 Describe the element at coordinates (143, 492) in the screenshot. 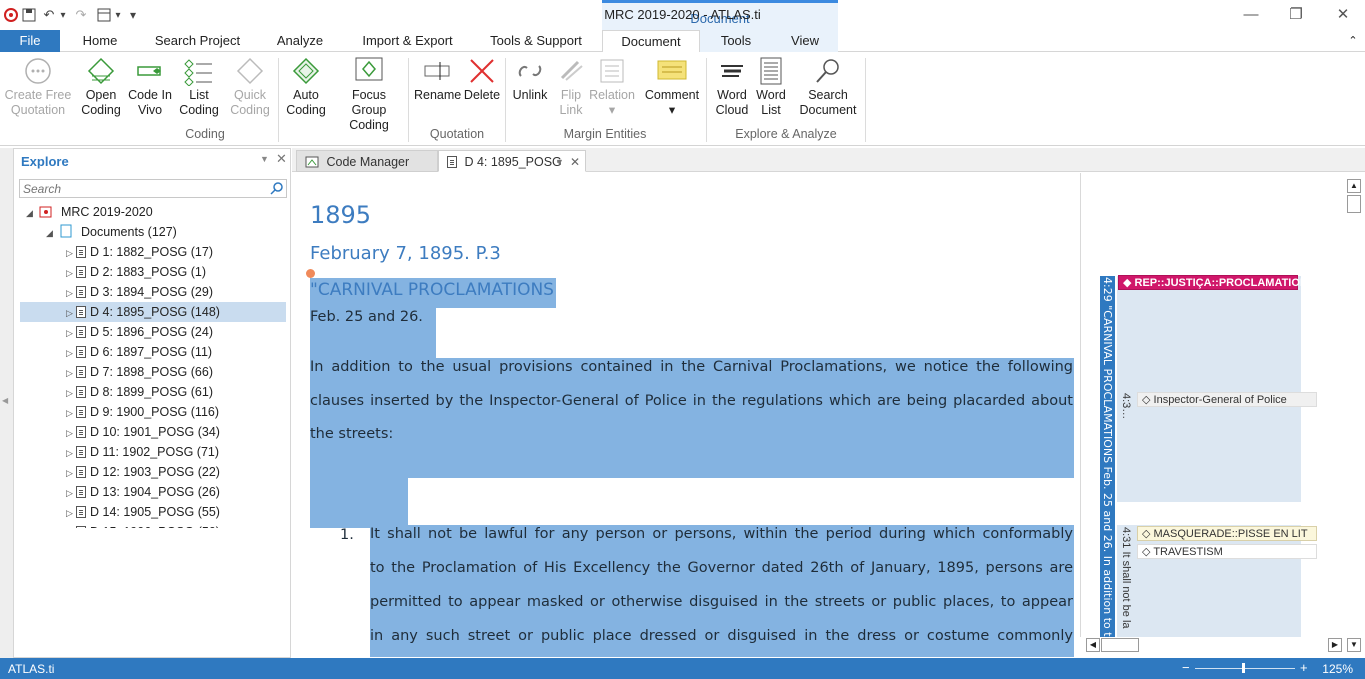

I see `tree-document-item: ▷ D 13: 1904_POSG (26)` at that location.